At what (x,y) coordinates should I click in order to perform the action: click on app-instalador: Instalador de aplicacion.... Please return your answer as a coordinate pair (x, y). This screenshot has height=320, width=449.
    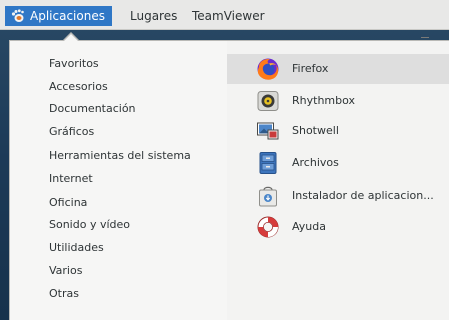
    Looking at the image, I should click on (338, 196).